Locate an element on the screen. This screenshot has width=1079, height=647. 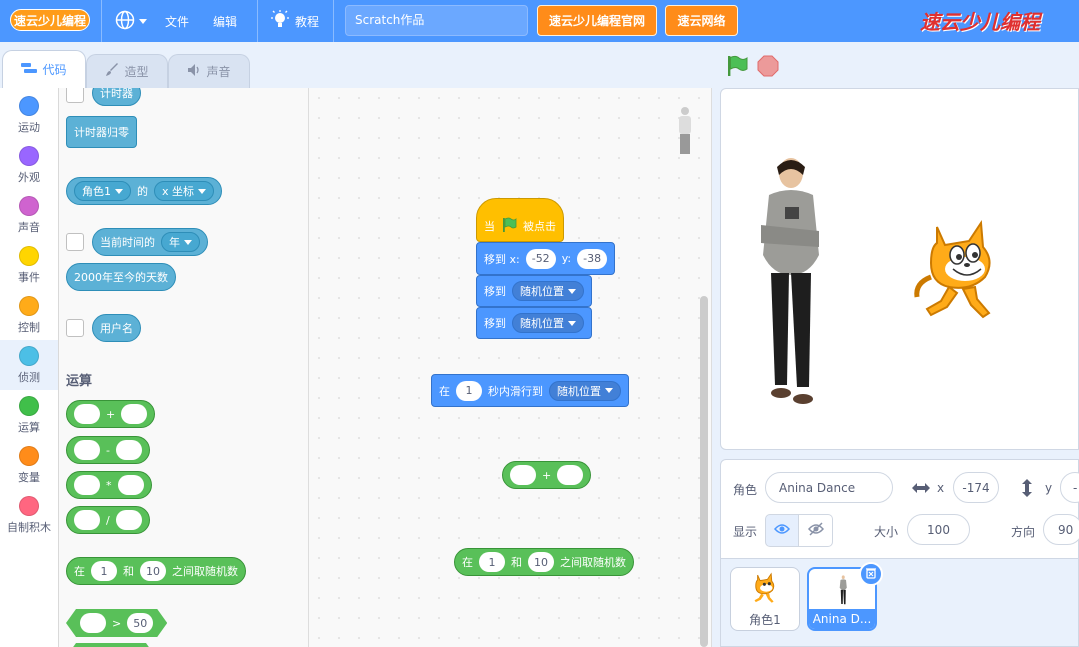
sprite-thumbnail: 角色1 is located at coordinates (765, 599).